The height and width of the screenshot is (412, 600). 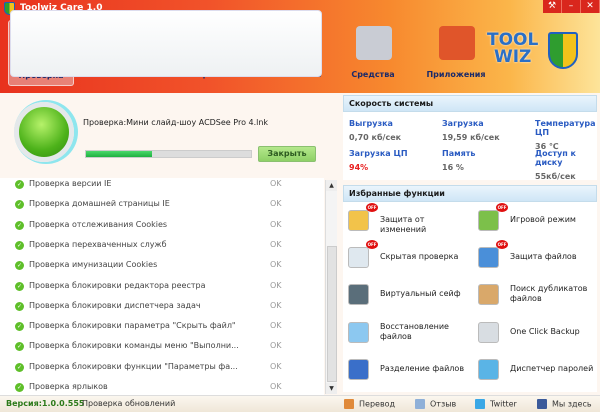 I want to click on favorite-label: Разделение файлов, so click(x=422, y=368).